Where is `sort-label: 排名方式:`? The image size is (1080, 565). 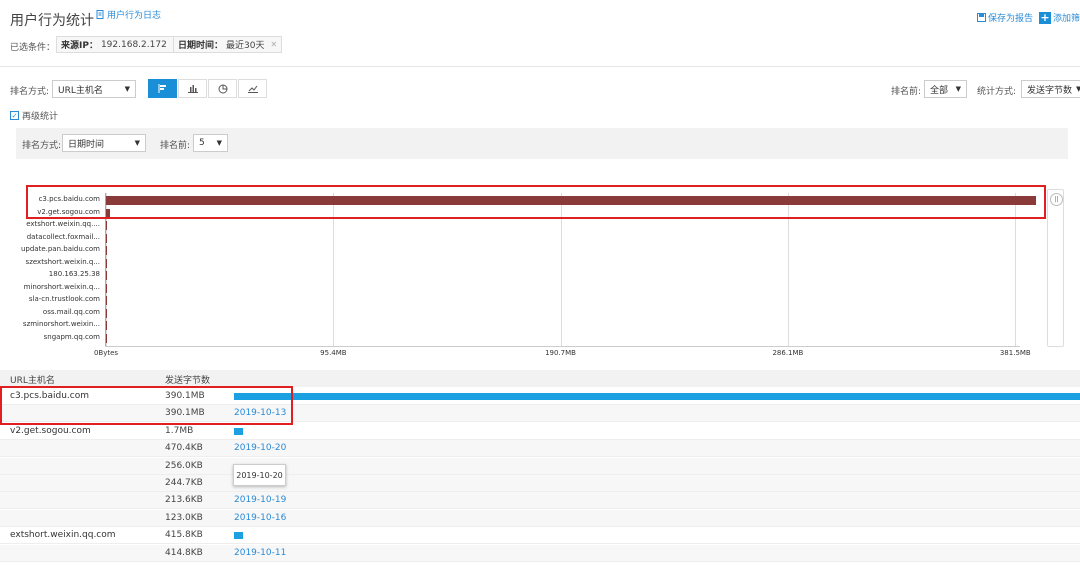
sort-label: 排名方式: is located at coordinates (30, 92).